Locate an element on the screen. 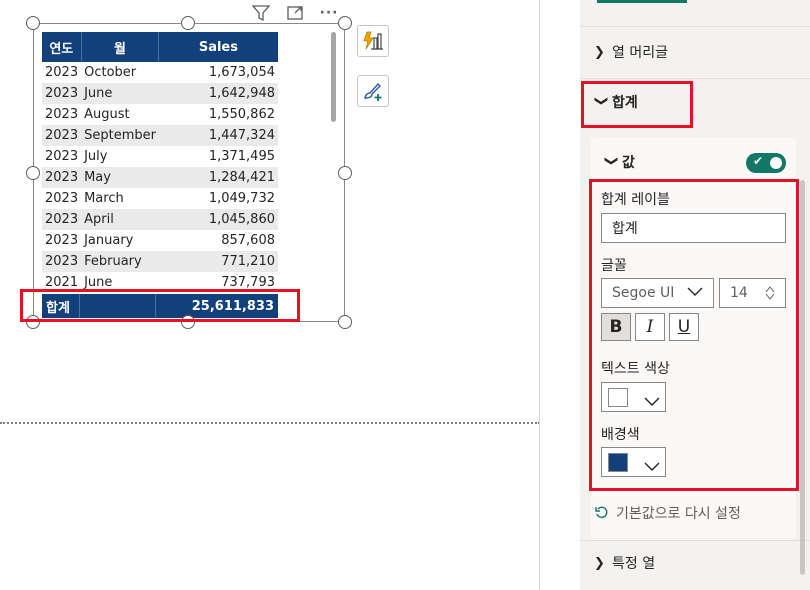 This screenshot has width=810, height=590. table-row: 2023 October 1,673,054 is located at coordinates (160, 72).